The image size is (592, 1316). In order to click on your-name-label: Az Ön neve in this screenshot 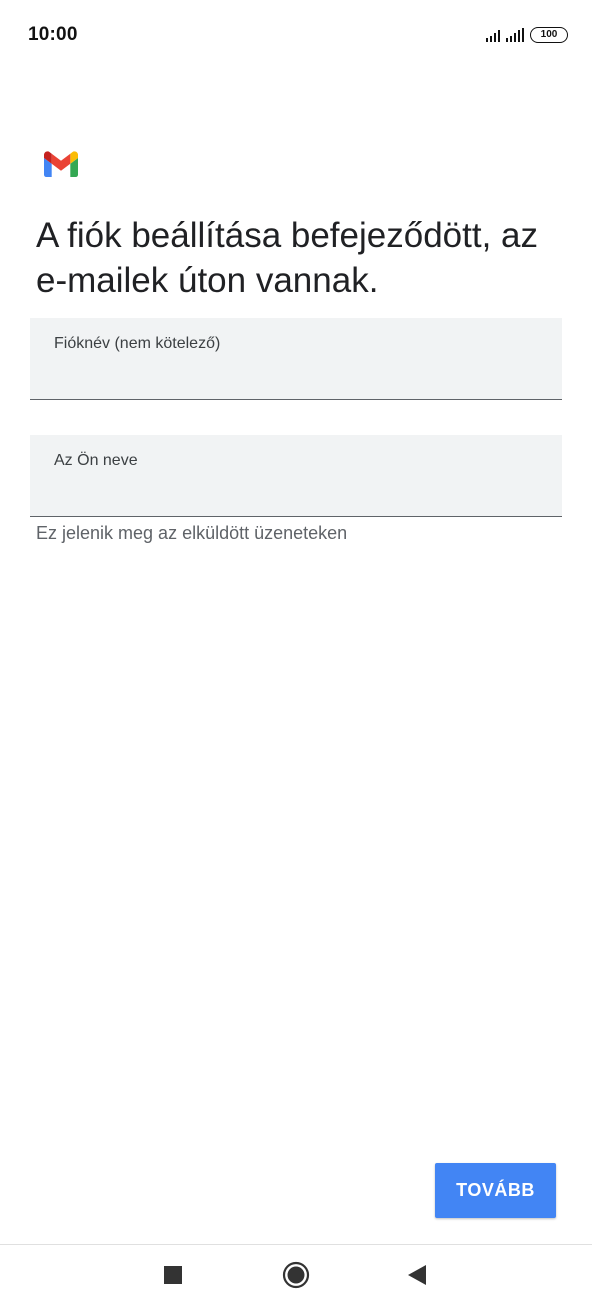, I will do `click(96, 460)`.